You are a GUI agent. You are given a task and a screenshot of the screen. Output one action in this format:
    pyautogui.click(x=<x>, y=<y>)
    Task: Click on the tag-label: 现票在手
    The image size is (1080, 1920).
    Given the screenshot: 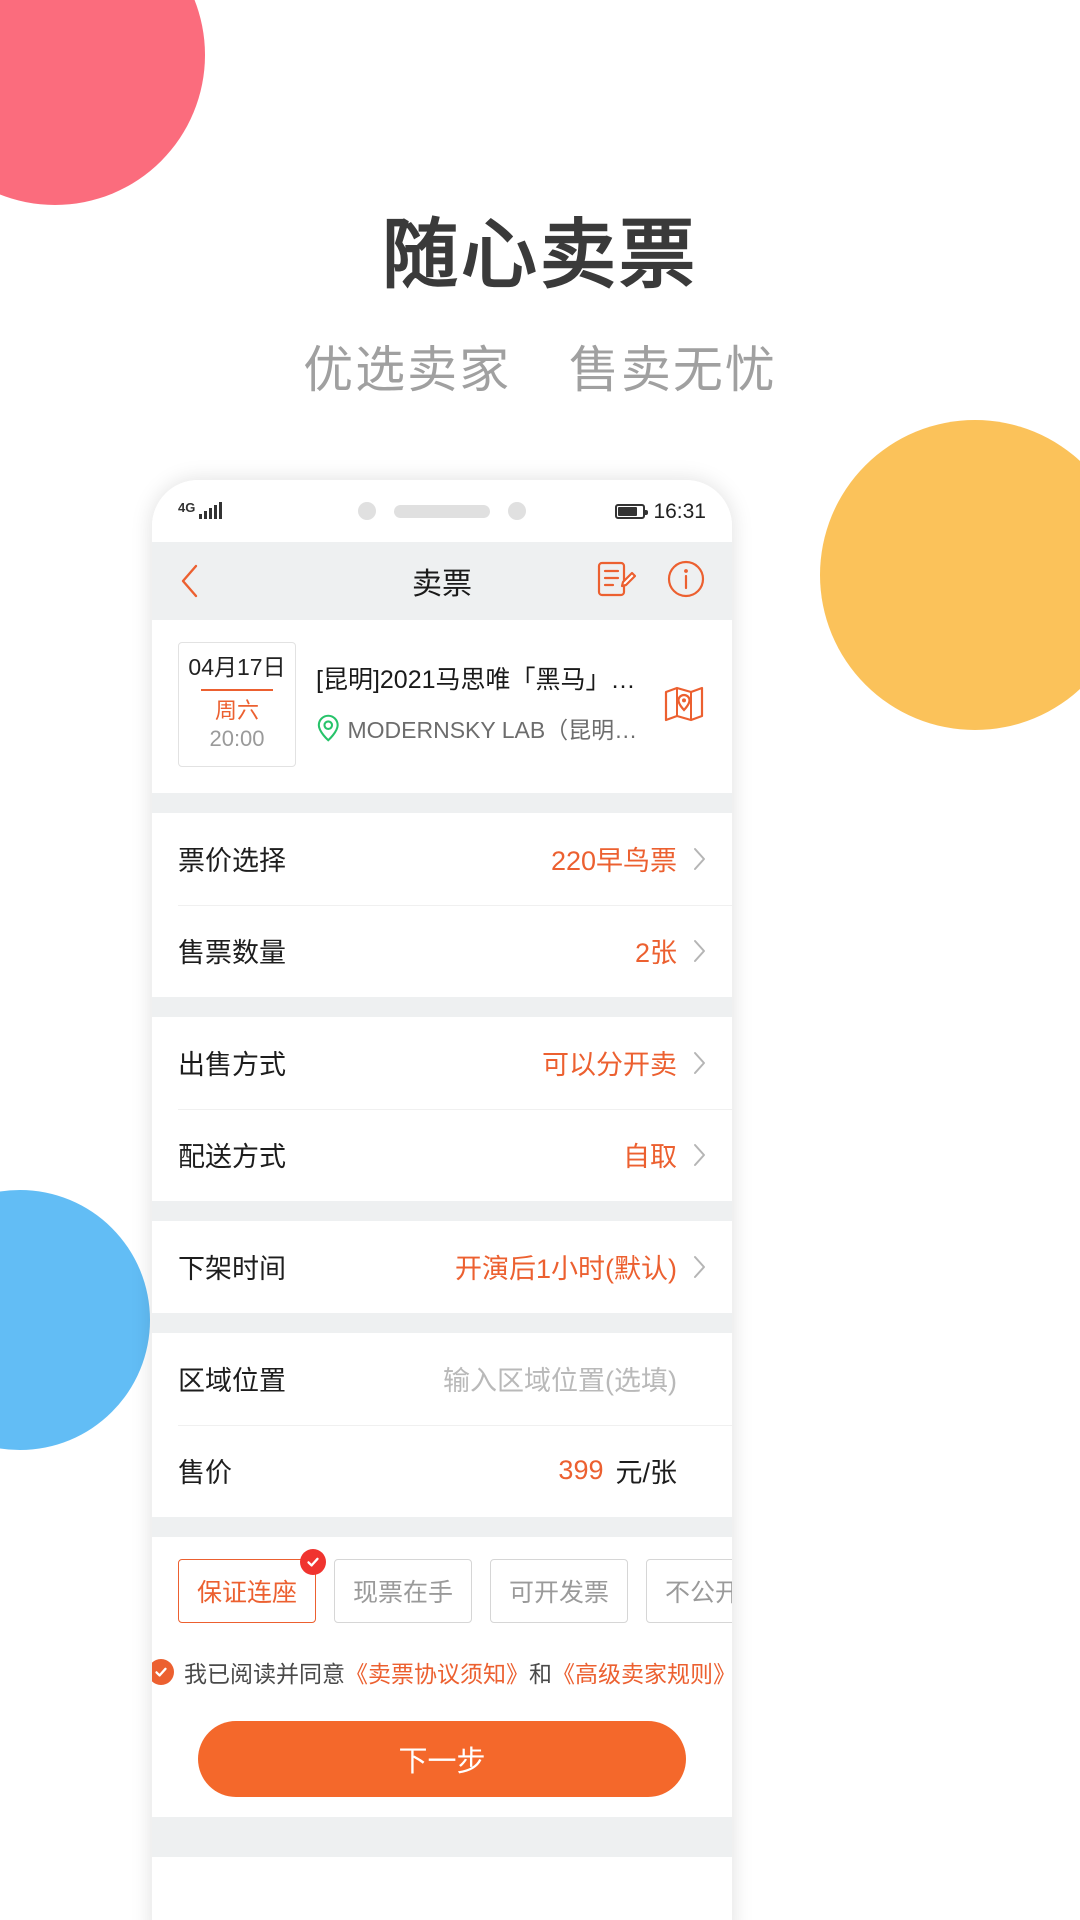 What is the action you would take?
    pyautogui.click(x=403, y=1592)
    